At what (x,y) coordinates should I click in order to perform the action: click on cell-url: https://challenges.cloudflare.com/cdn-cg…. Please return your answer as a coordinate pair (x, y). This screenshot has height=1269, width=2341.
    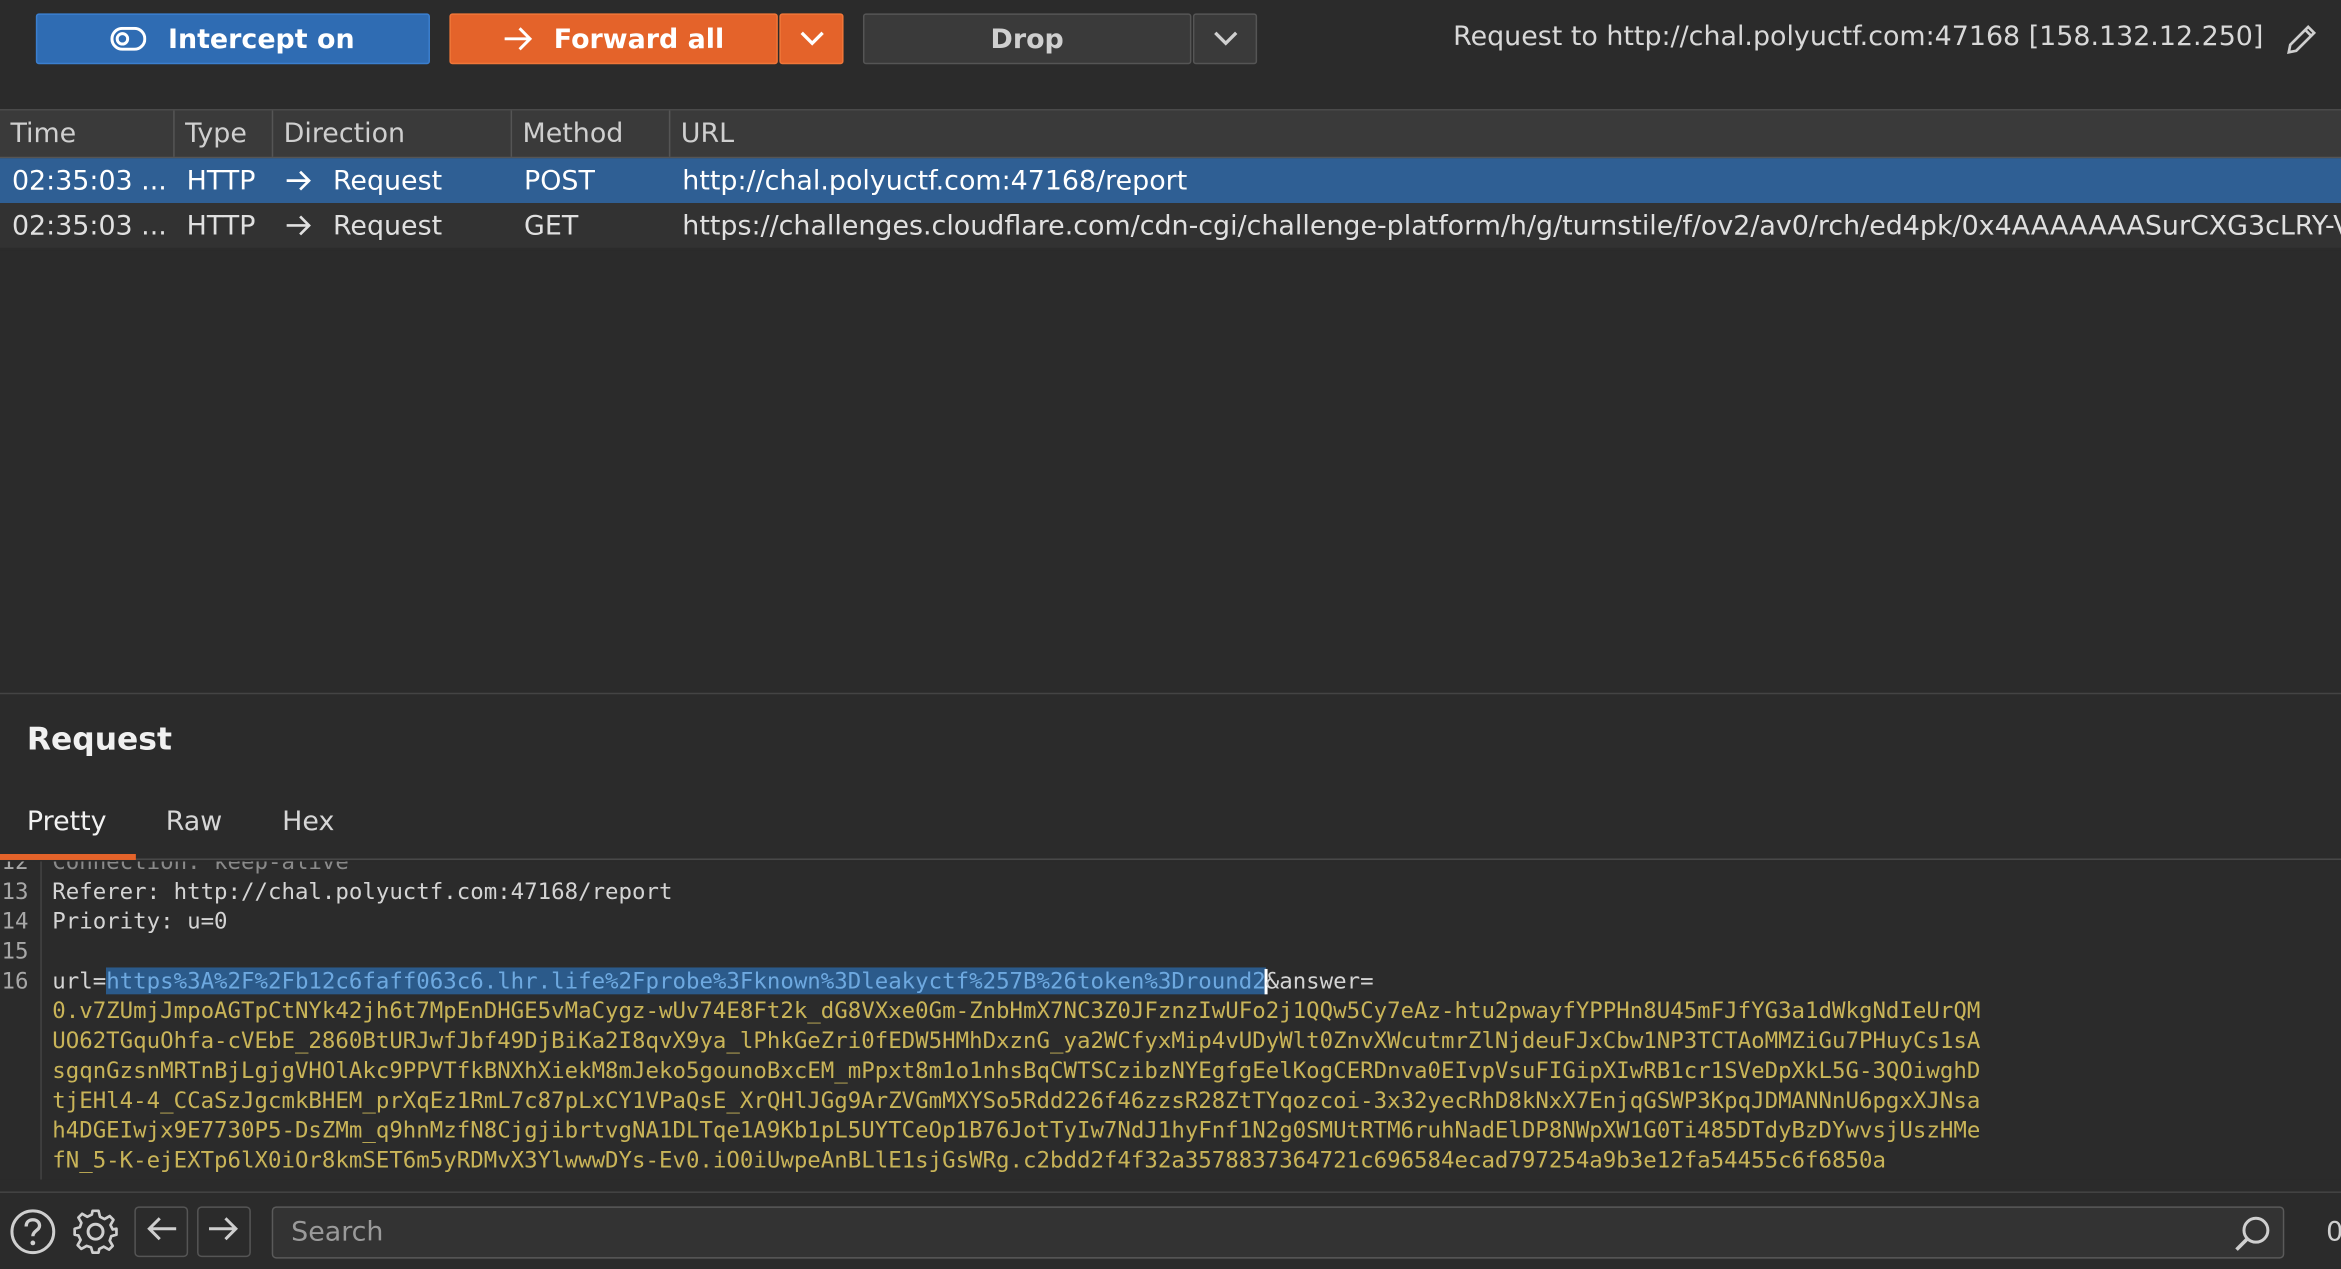
    Looking at the image, I should click on (1511, 225).